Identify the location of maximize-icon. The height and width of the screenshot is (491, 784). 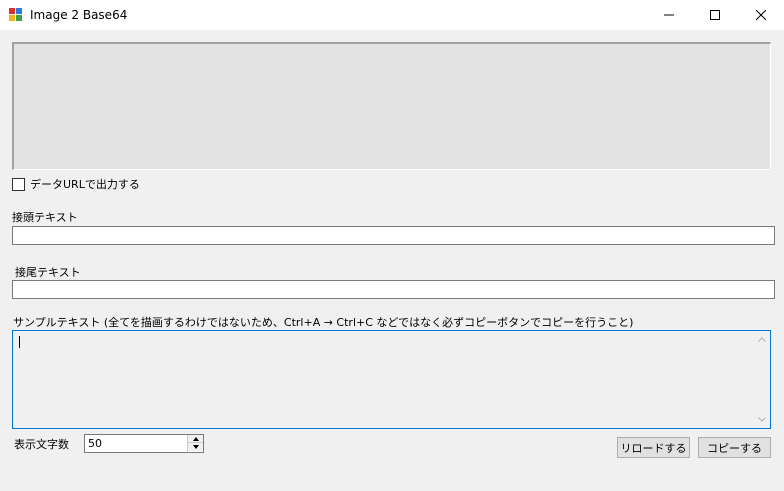
(715, 15).